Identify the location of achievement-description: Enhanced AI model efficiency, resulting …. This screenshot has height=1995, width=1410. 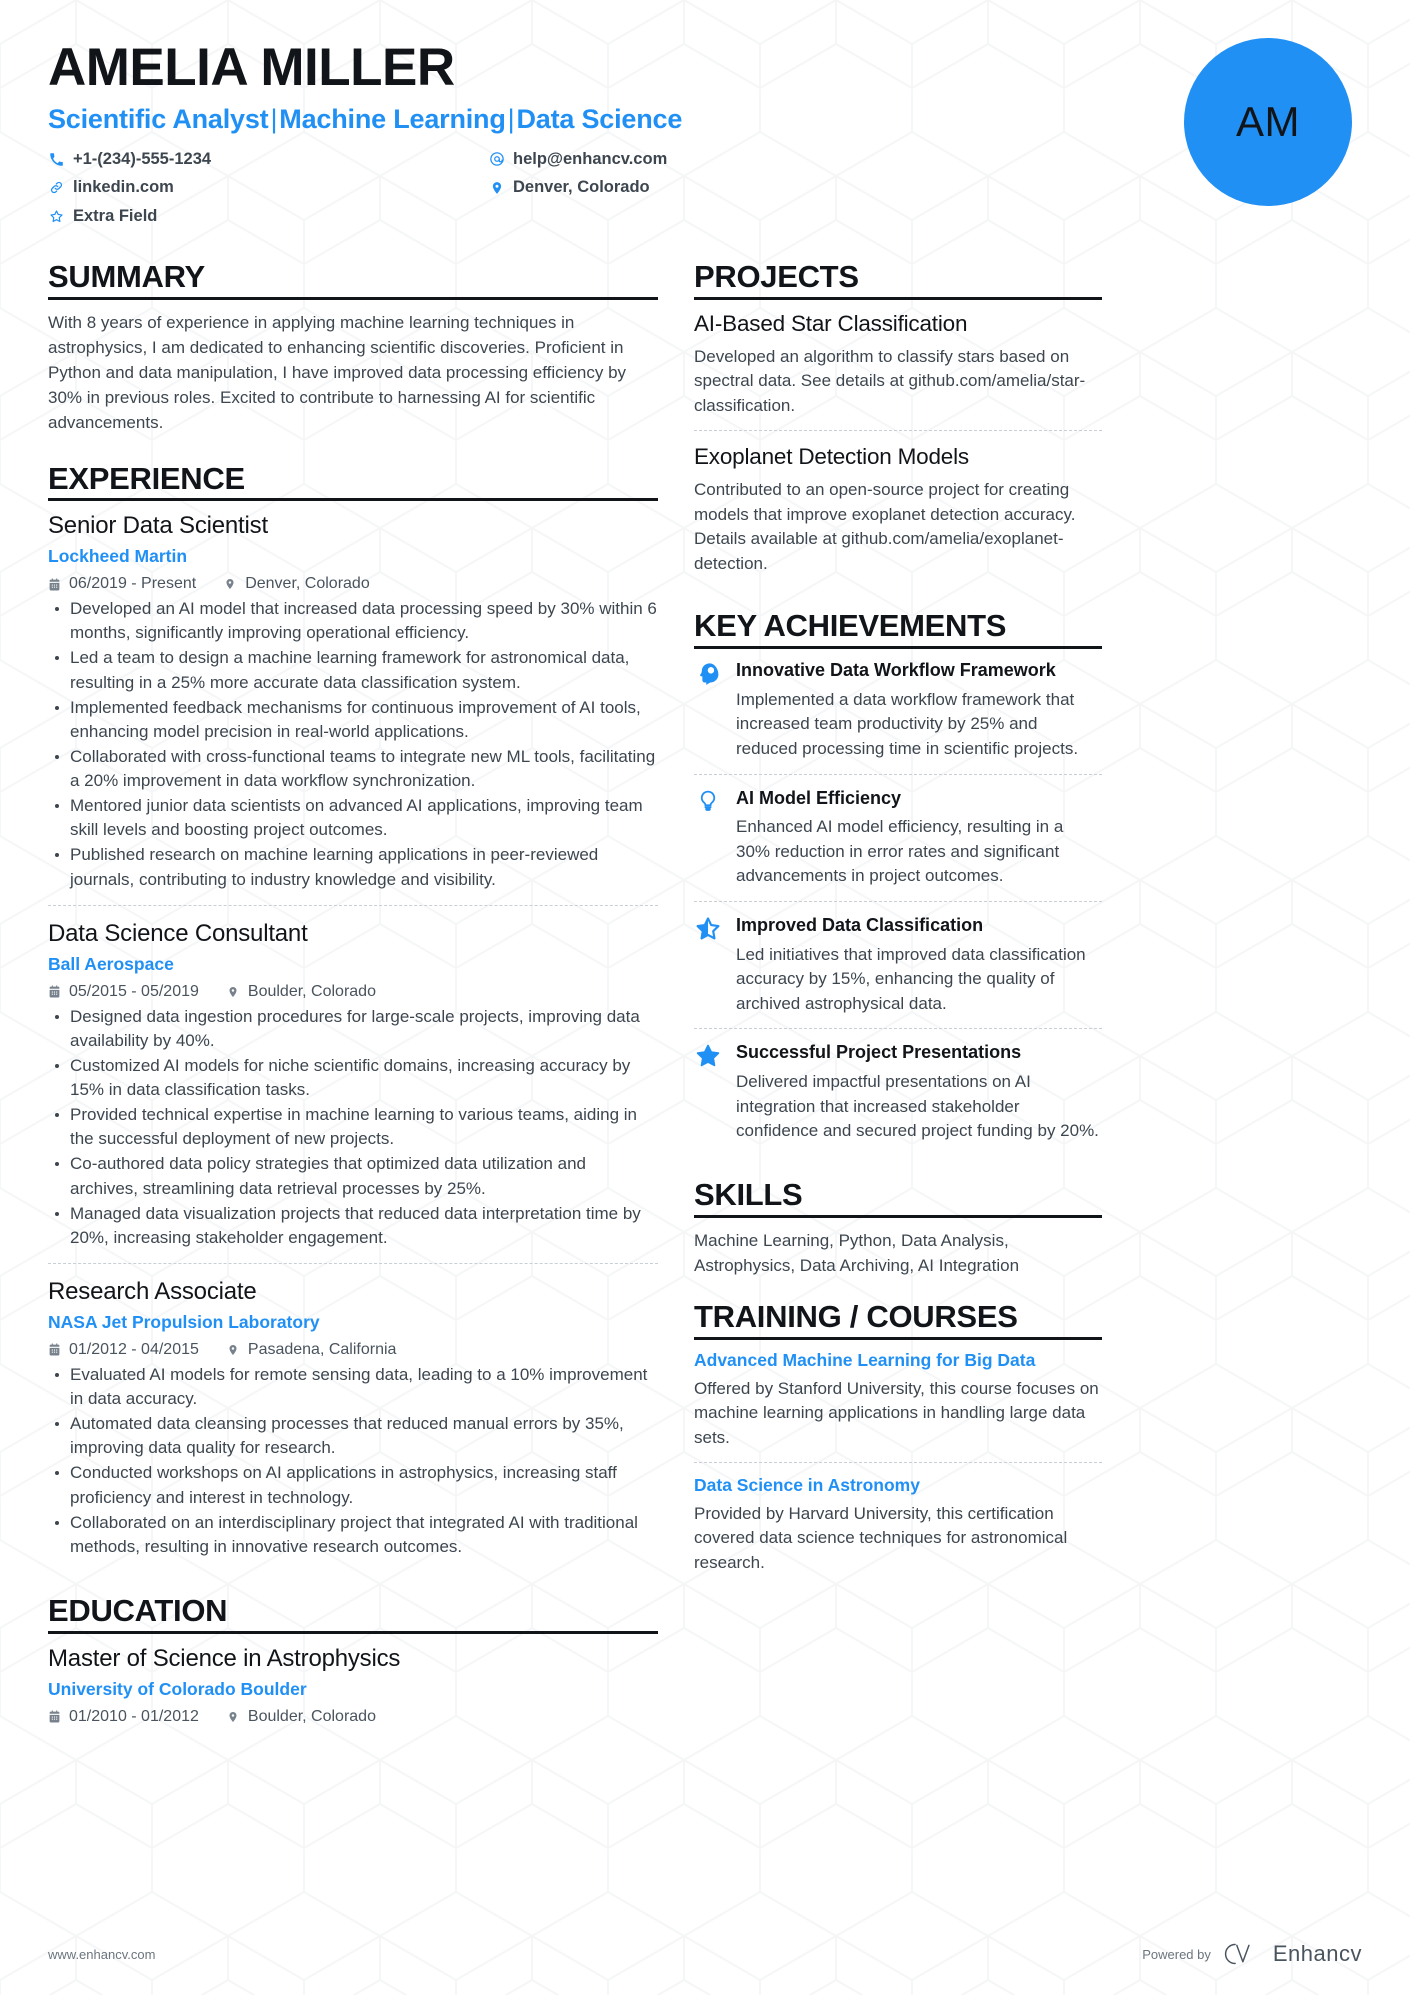
(900, 851).